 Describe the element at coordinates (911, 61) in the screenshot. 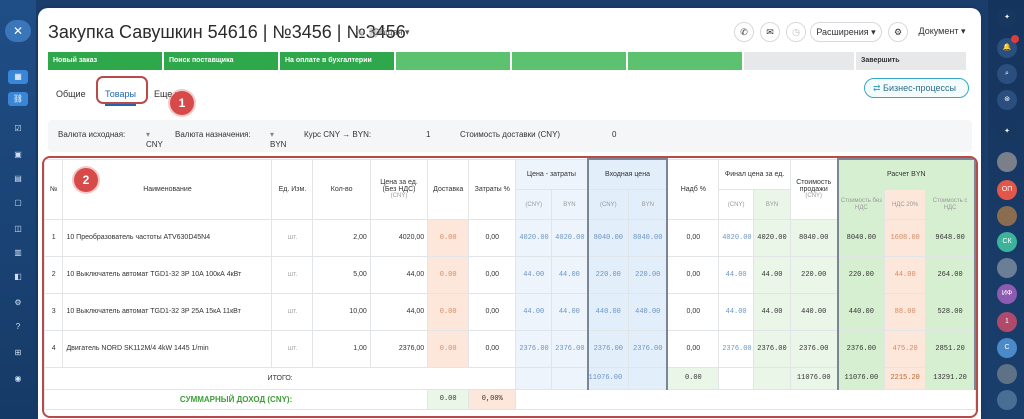

I see `stage-finish: Завершить` at that location.